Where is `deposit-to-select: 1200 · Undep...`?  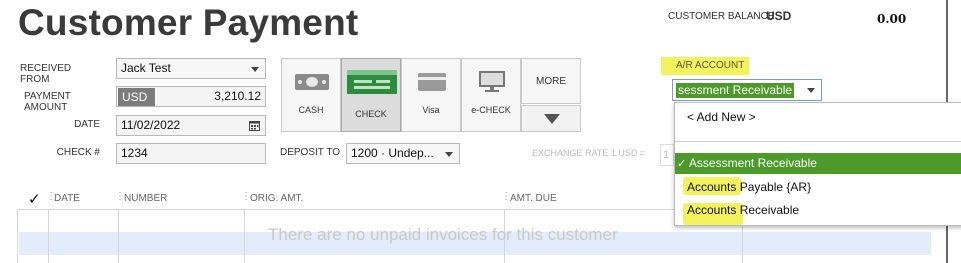 deposit-to-select: 1200 · Undep... is located at coordinates (403, 153).